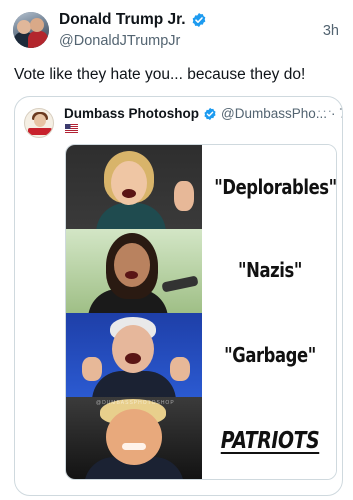 Image resolution: width=353 pixels, height=500 pixels. What do you see at coordinates (119, 41) in the screenshot?
I see `author-handle: @DonaldJTrumpJr` at bounding box center [119, 41].